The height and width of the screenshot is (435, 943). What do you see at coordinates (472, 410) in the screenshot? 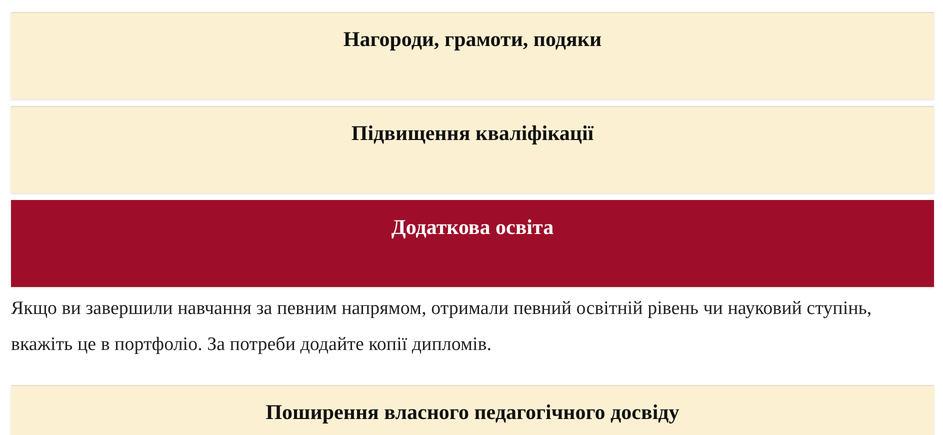
I see `accordion-header: Поширення власного педагогічного досвіду` at bounding box center [472, 410].